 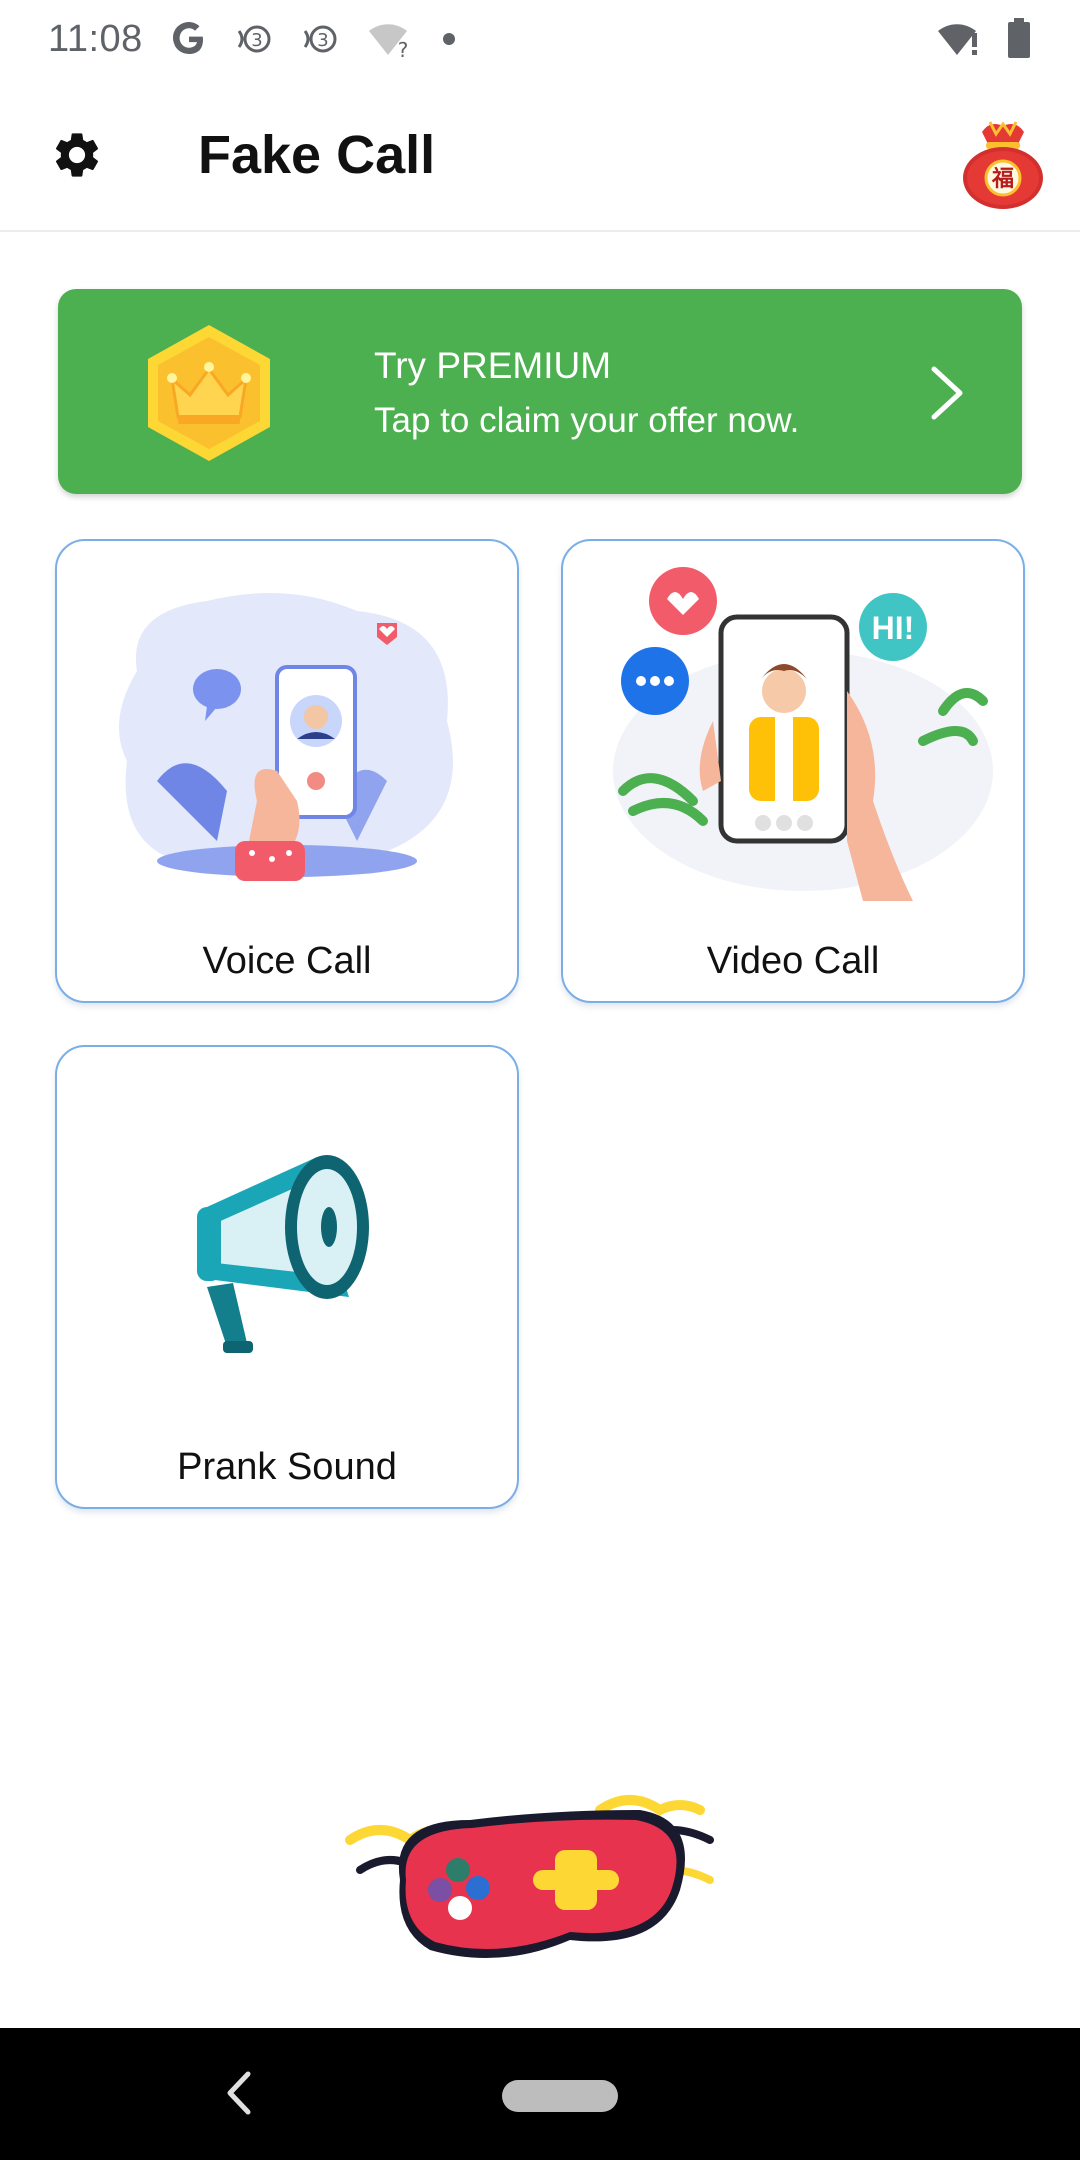 What do you see at coordinates (793, 961) in the screenshot?
I see `video-call-label: Video Call` at bounding box center [793, 961].